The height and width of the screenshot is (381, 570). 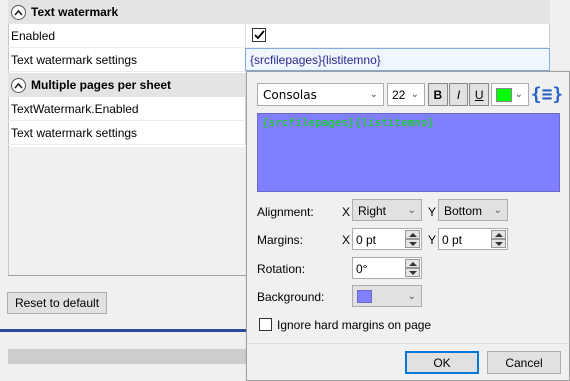 I want to click on margin-x-spinner: 0 pt, so click(x=387, y=239).